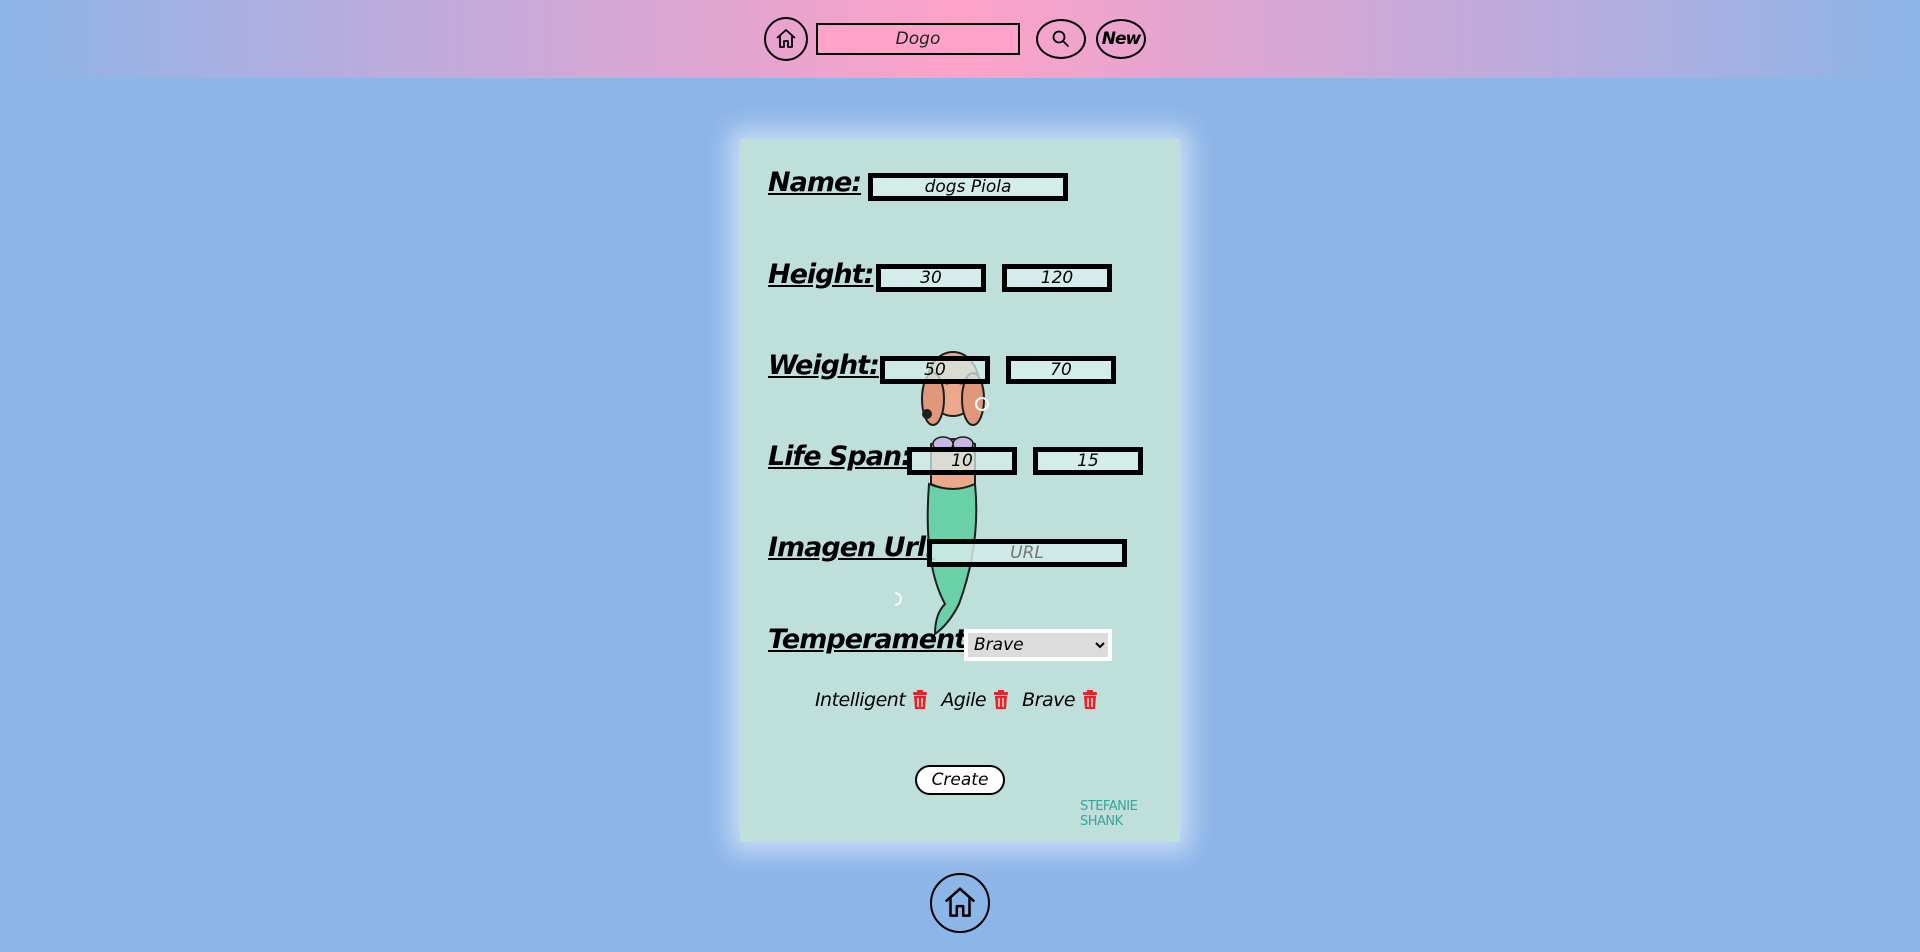 The height and width of the screenshot is (952, 1920). I want to click on weight-max-input, so click(1061, 370).